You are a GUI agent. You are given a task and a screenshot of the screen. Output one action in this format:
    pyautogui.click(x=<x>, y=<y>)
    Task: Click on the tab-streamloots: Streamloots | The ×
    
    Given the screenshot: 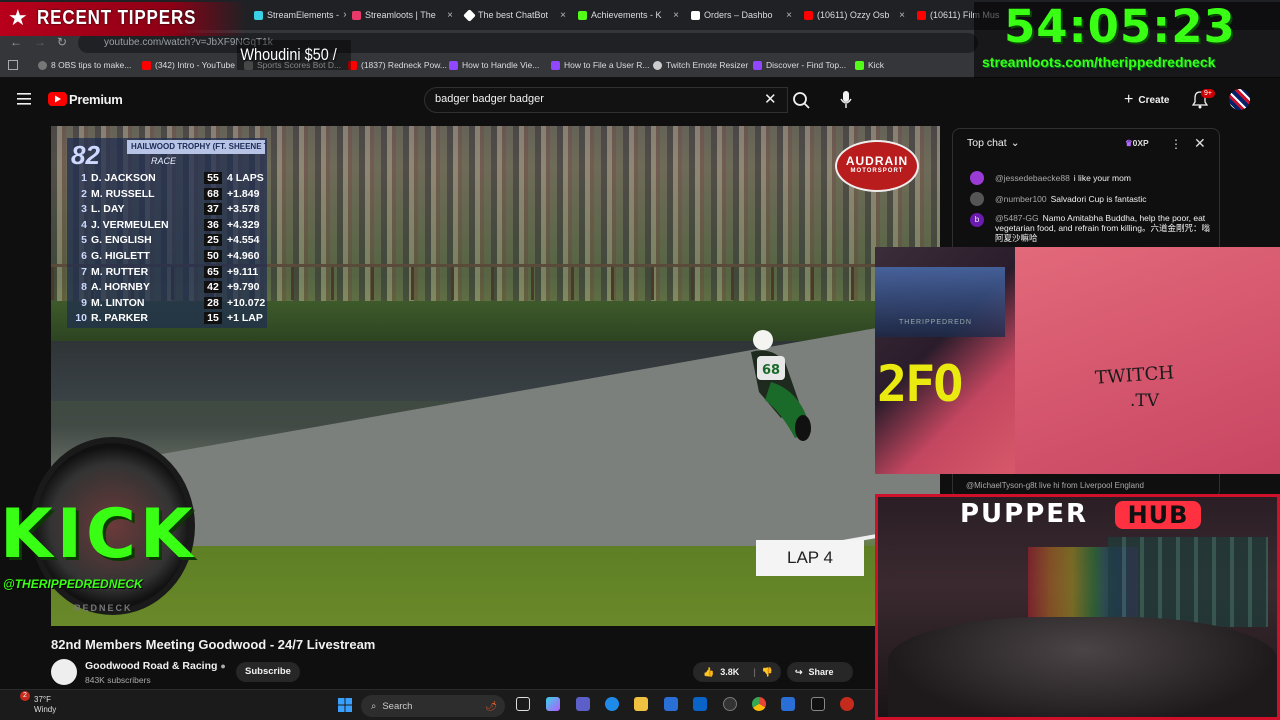 What is the action you would take?
    pyautogui.click(x=402, y=15)
    